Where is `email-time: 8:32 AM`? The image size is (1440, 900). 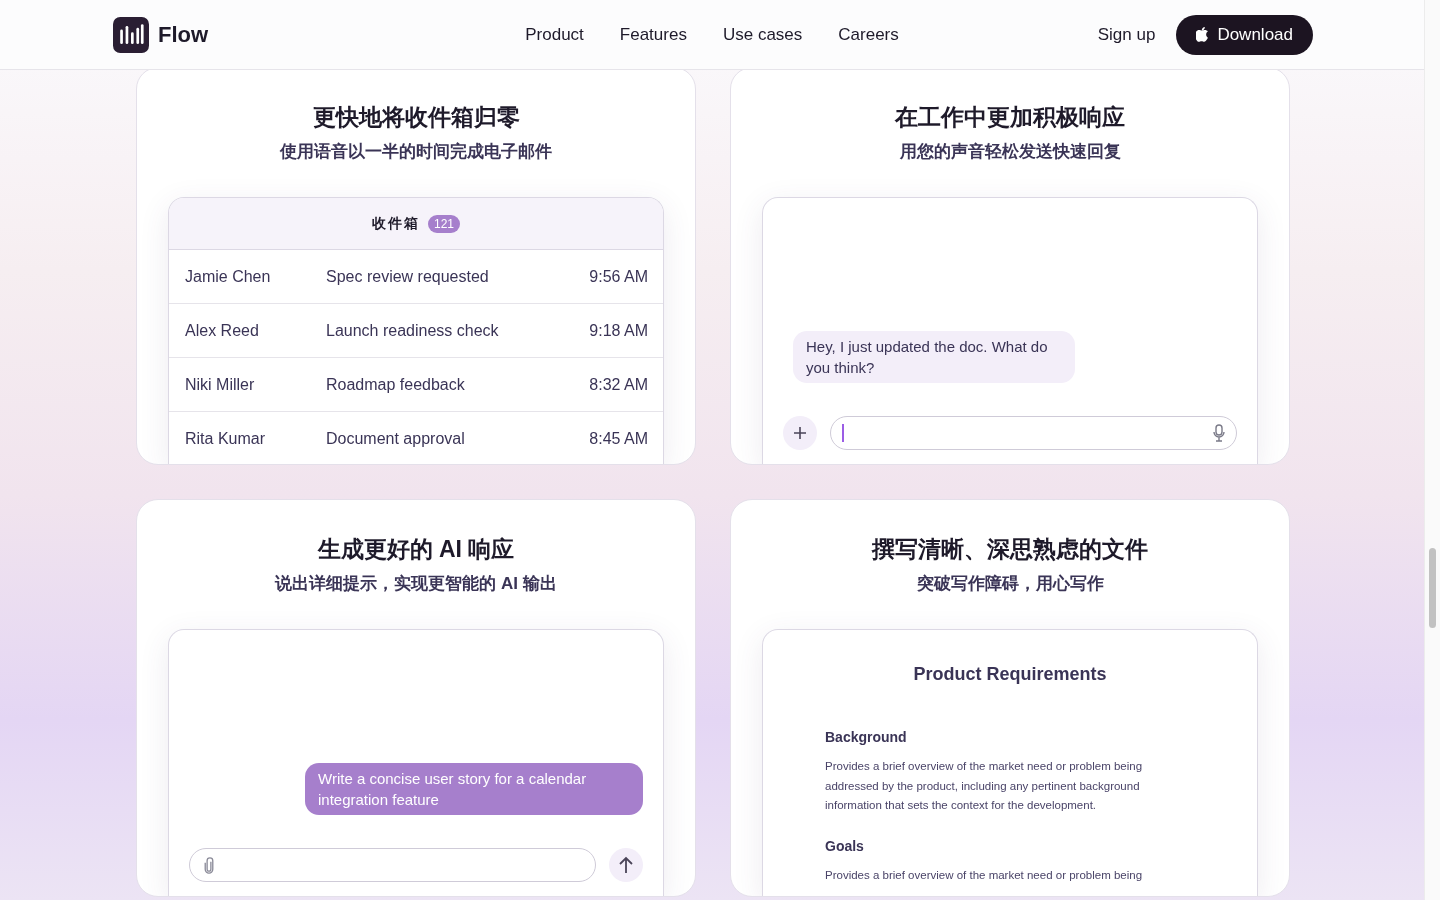 email-time: 8:32 AM is located at coordinates (618, 384).